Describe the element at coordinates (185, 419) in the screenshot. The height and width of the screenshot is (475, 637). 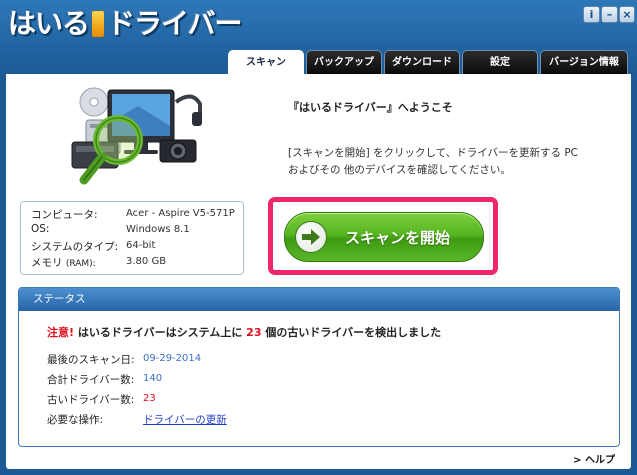
I see `update-drivers-link: ドライバーの更新` at that location.